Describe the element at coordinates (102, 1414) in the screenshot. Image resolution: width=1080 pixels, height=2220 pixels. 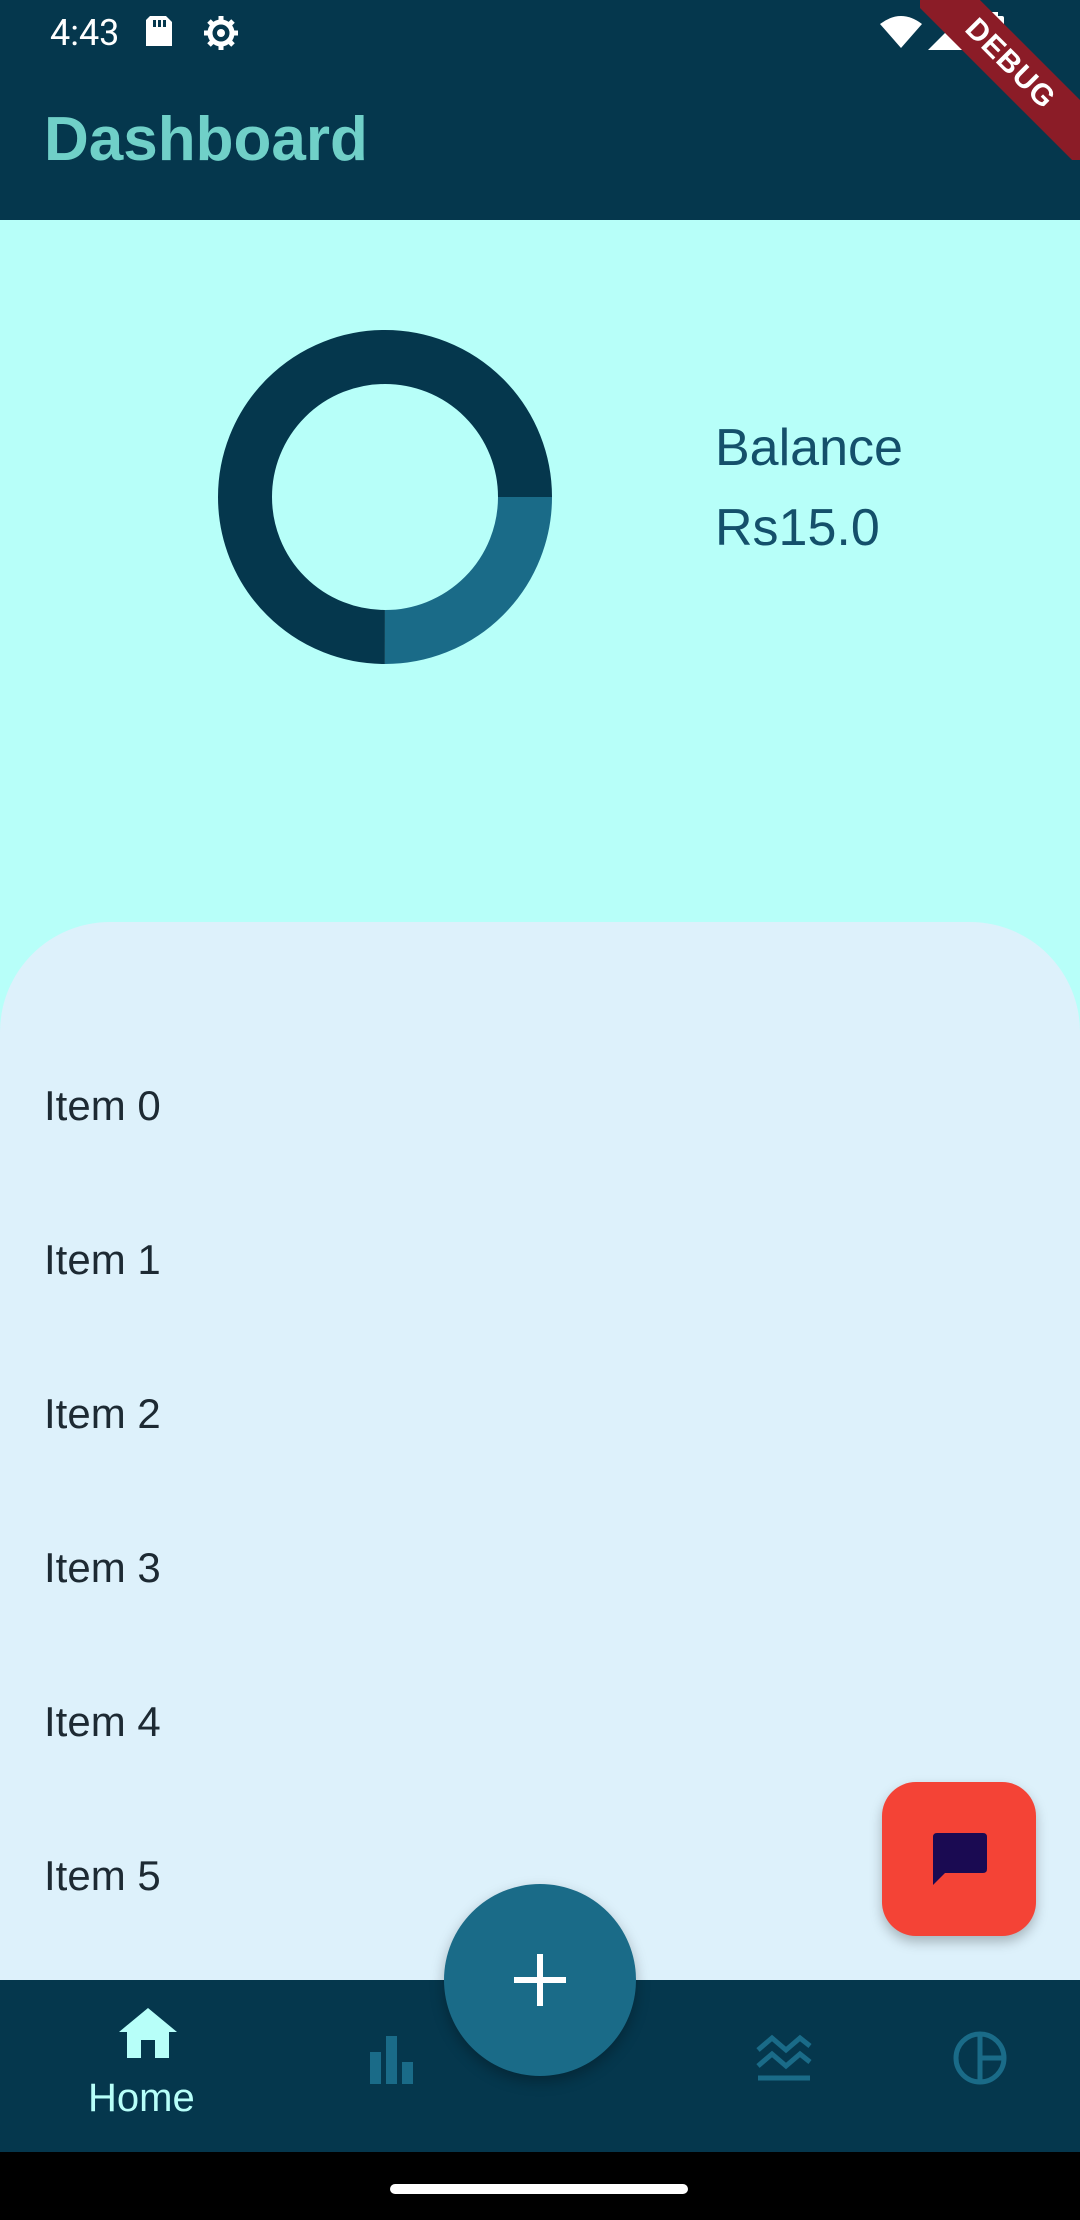
I see `list-item: Item 2` at that location.